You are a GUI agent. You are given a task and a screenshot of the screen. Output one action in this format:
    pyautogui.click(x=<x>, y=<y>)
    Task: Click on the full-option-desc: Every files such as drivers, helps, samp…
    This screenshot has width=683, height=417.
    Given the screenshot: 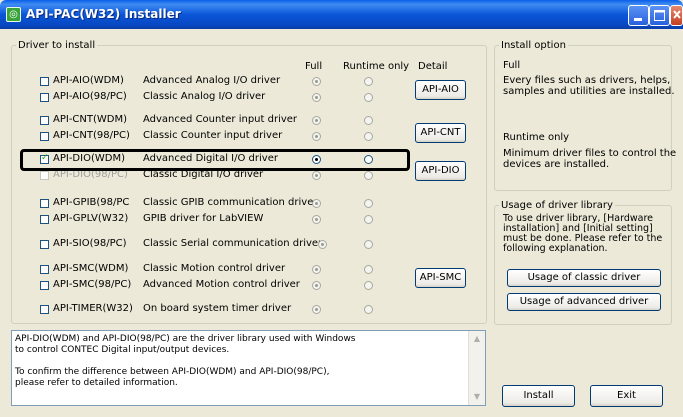 What is the action you would take?
    pyautogui.click(x=589, y=86)
    